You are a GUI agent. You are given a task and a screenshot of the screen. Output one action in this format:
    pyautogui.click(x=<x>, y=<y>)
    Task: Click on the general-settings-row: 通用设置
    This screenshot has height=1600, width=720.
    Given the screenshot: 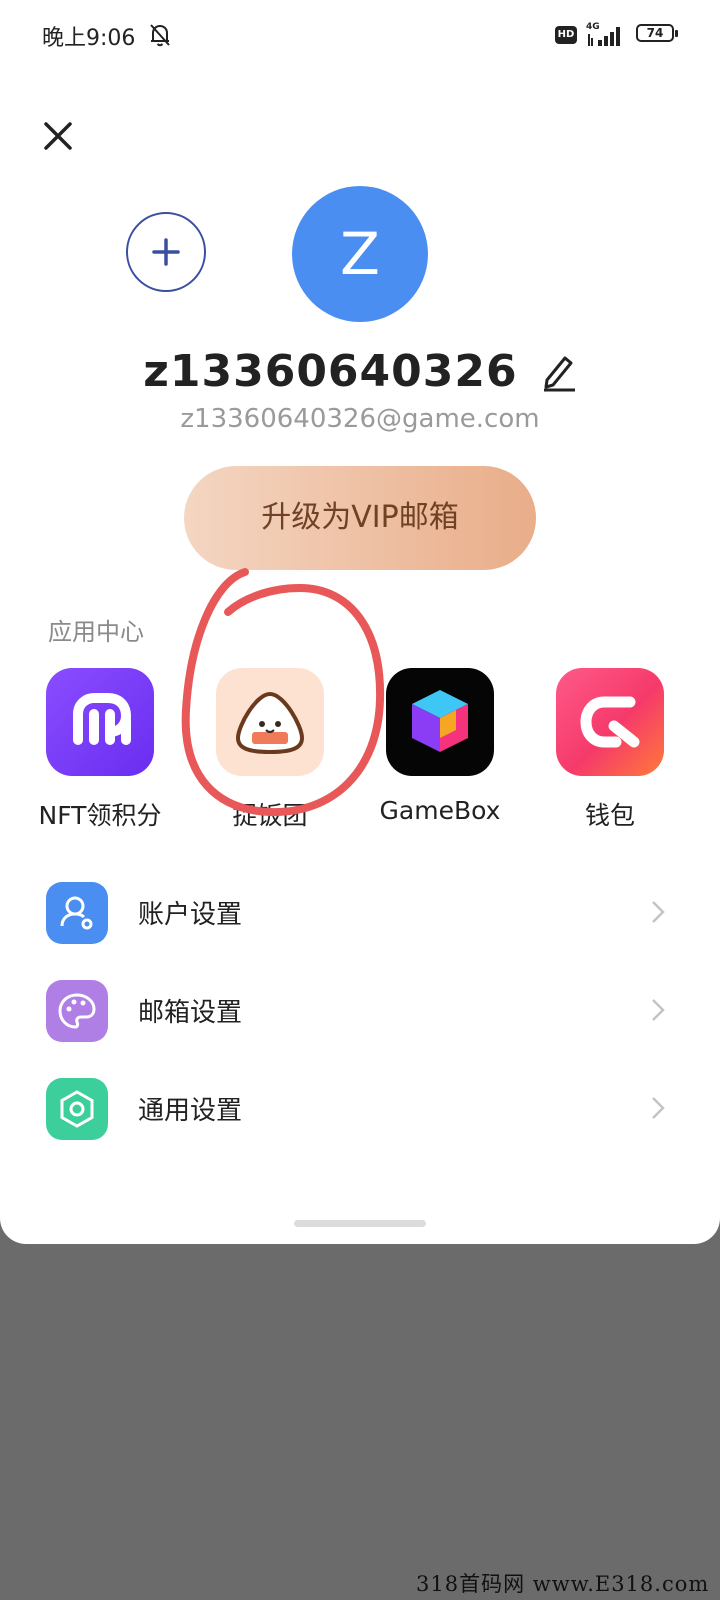 What is the action you would take?
    pyautogui.click(x=360, y=1109)
    